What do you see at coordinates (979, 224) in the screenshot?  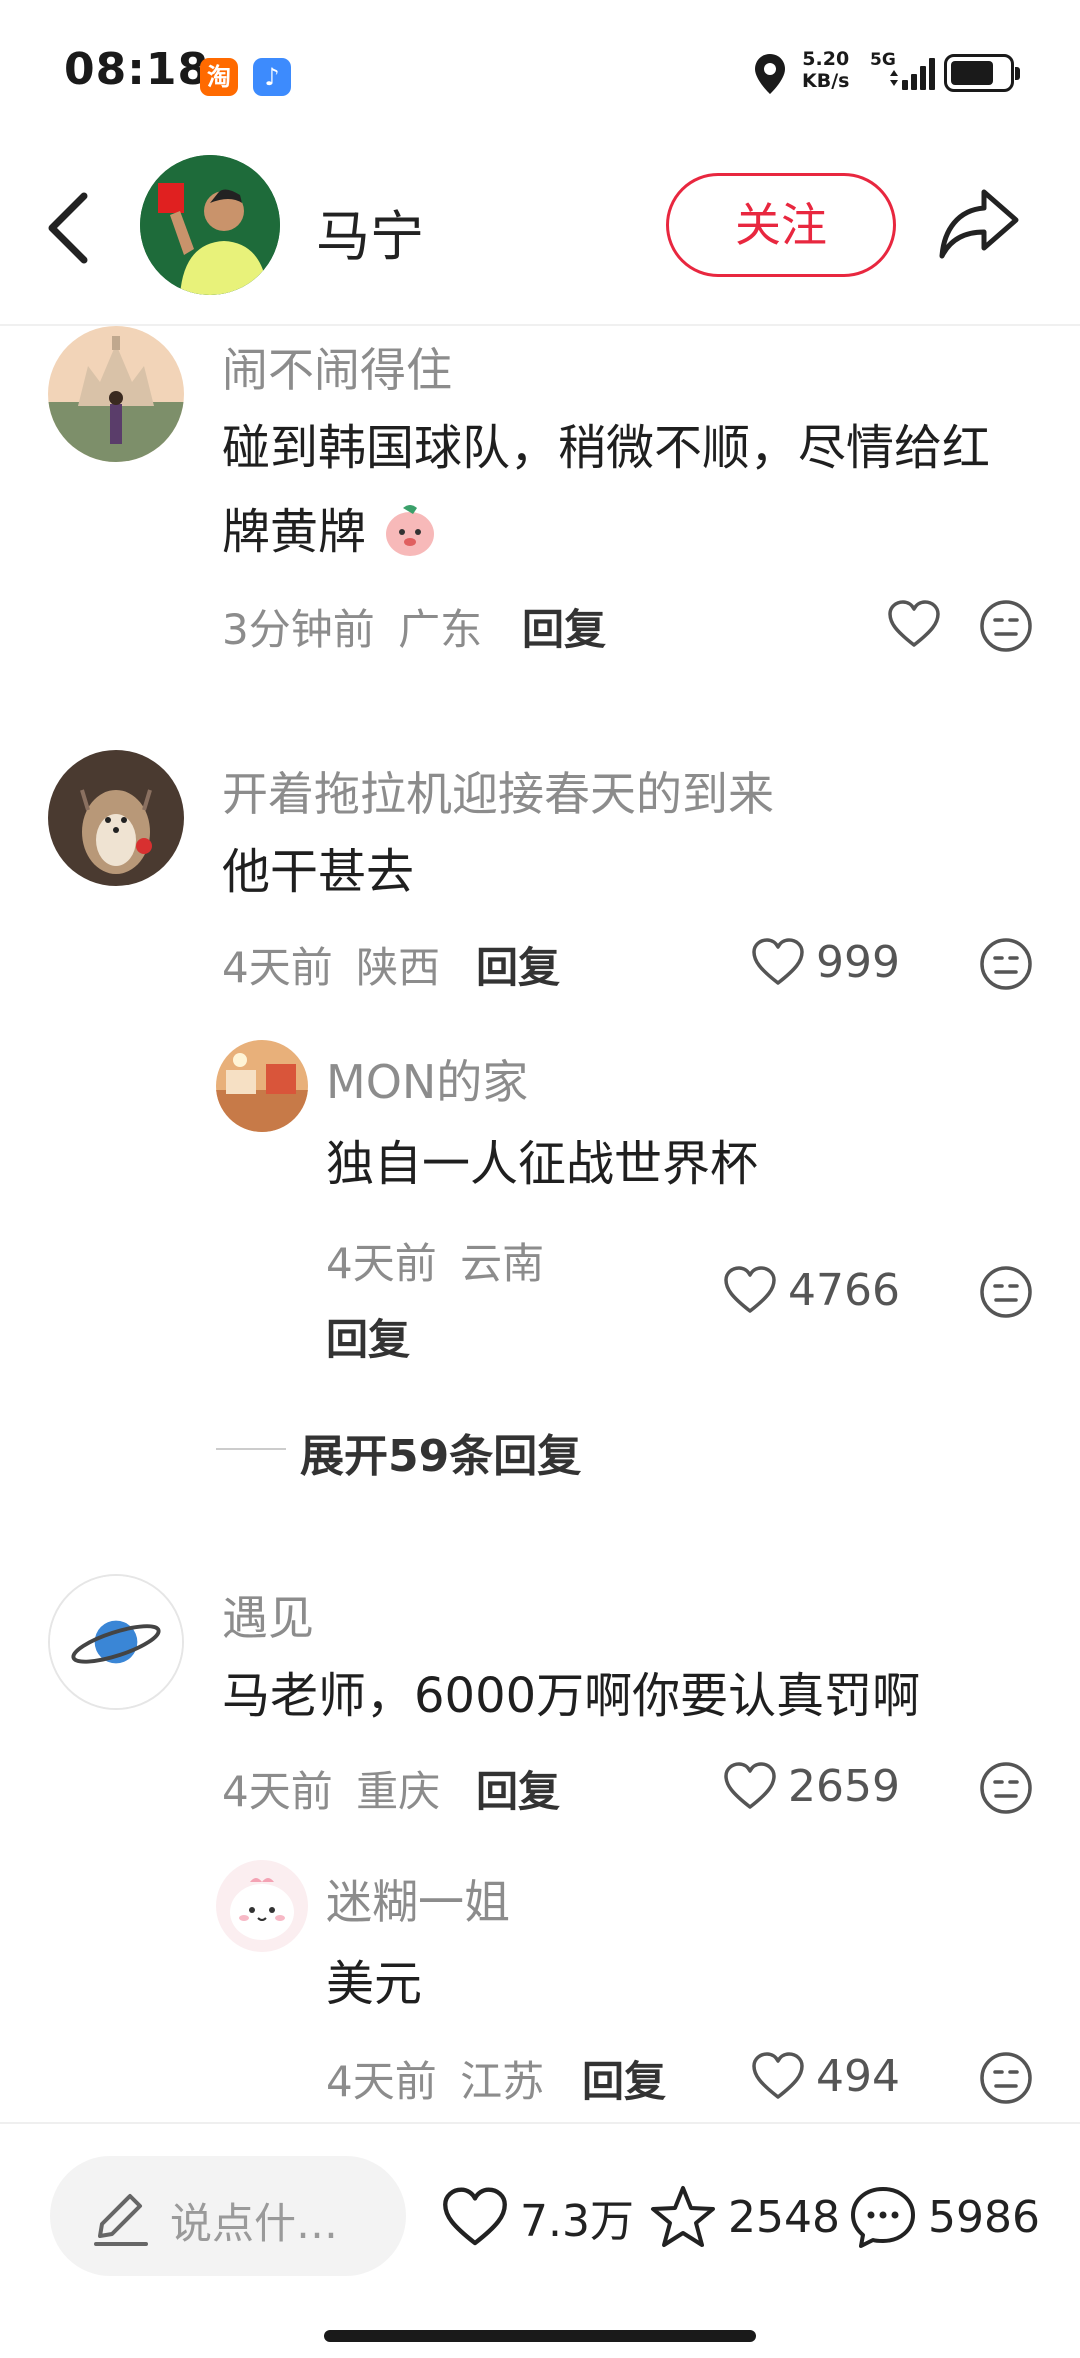 I see `share-icon` at bounding box center [979, 224].